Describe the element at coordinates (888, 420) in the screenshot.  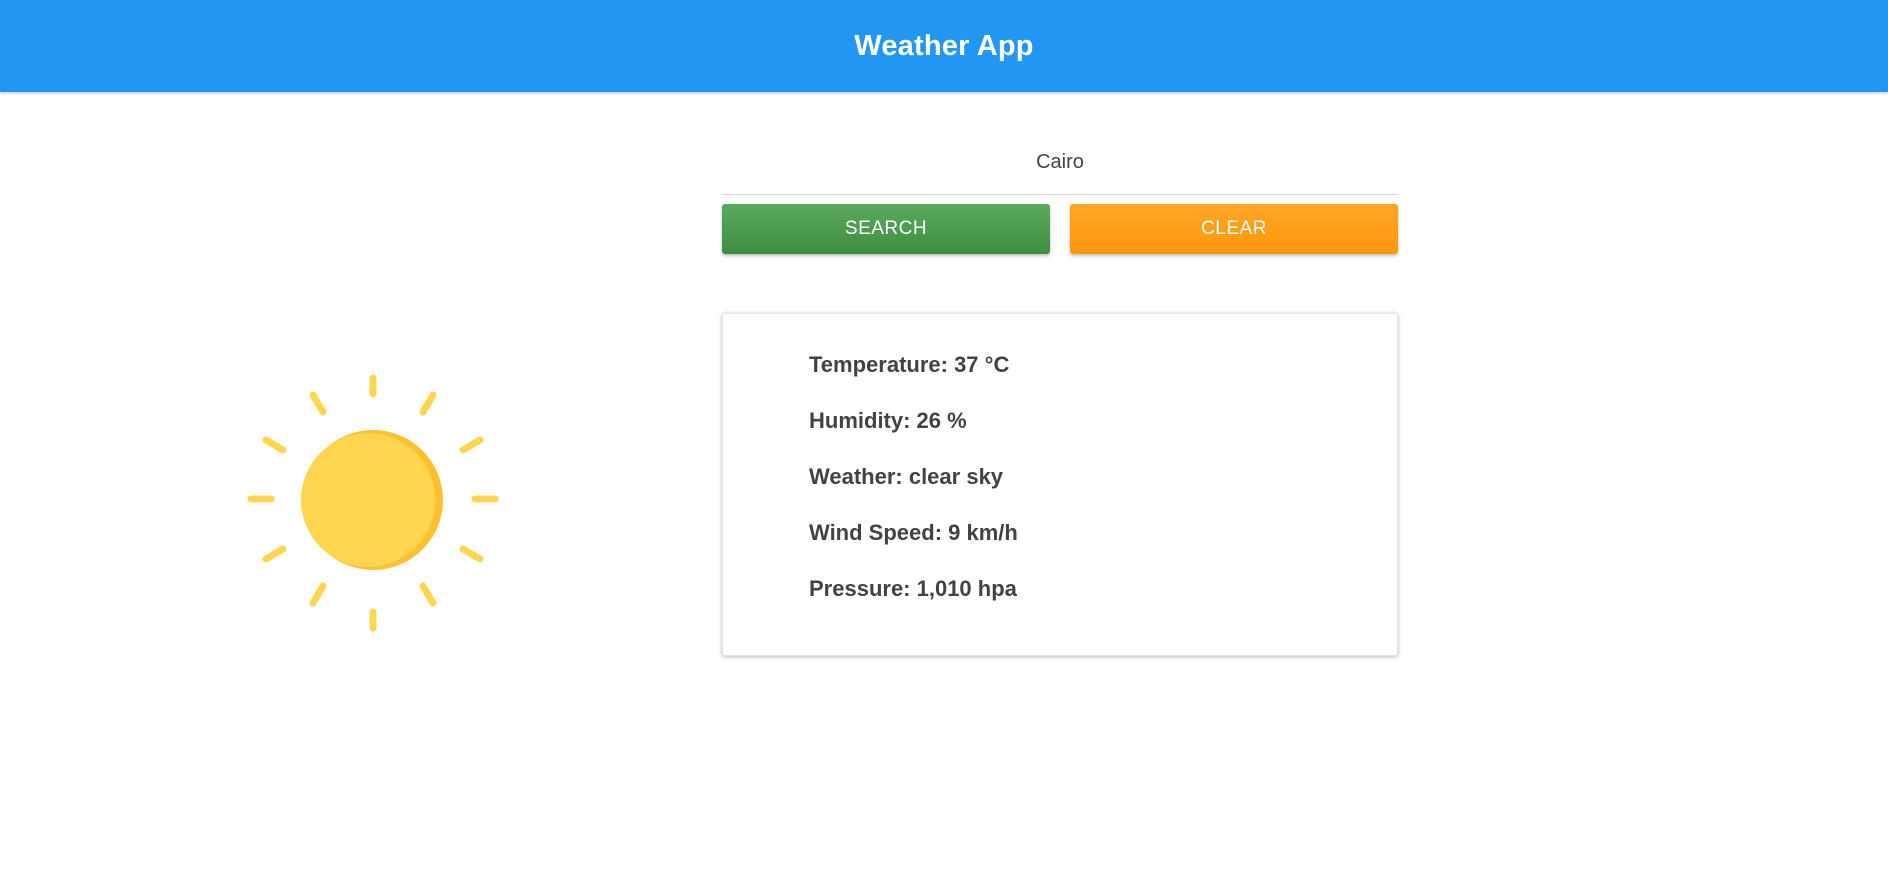
I see `humidity-text: Humidity: 26 %` at that location.